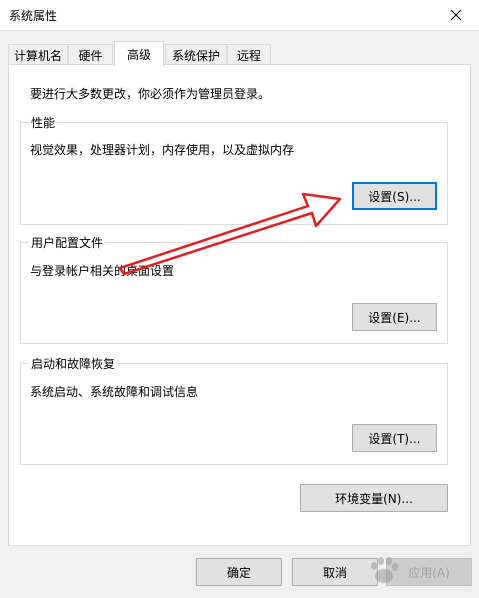 The width and height of the screenshot is (479, 598). Describe the element at coordinates (114, 392) in the screenshot. I see `startup-recovery-description: 系统启动、系统故障和调试信息` at that location.